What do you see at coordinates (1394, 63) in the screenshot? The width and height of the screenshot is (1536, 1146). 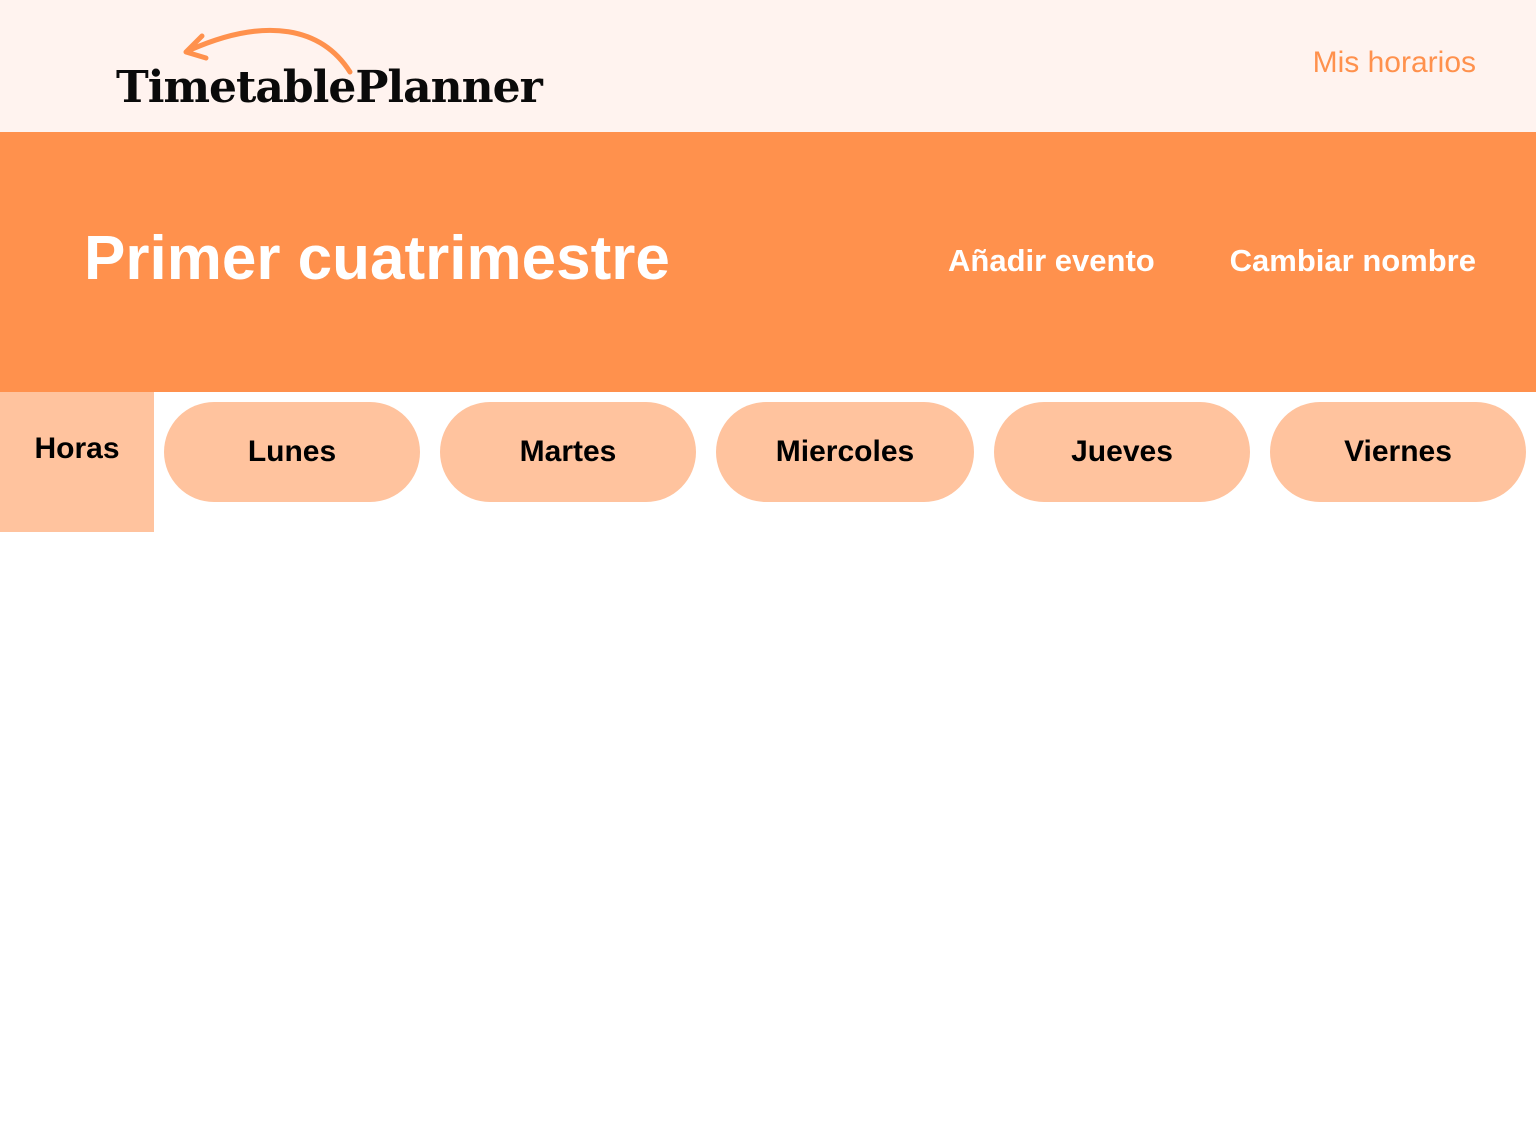 I see `my-schedules-link: Mis horarios` at bounding box center [1394, 63].